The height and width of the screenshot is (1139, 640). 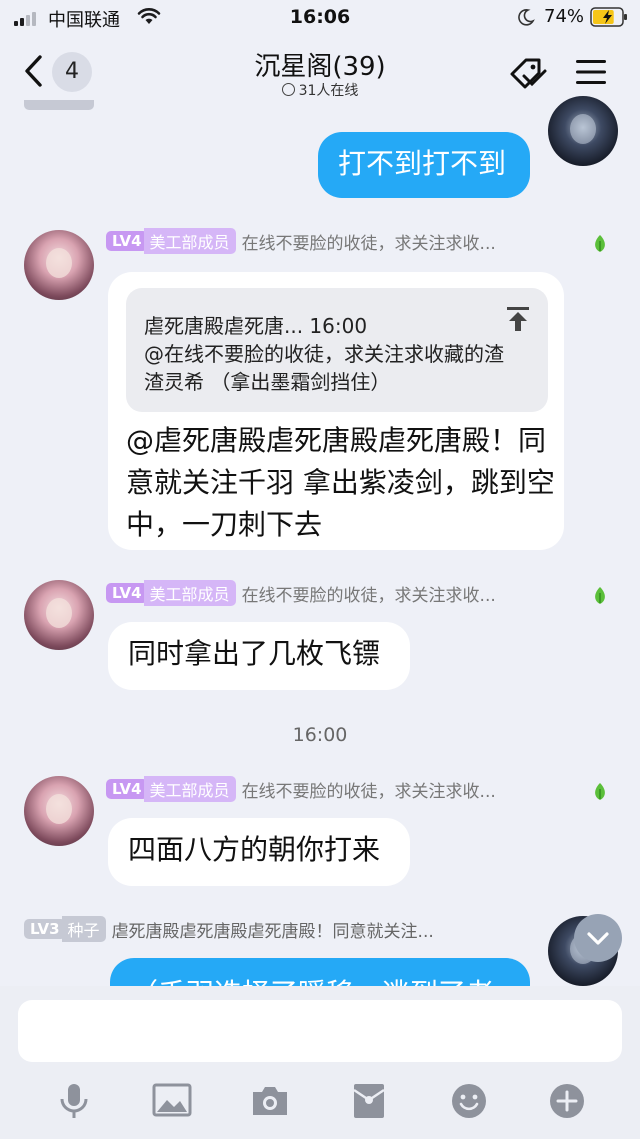 What do you see at coordinates (320, 735) in the screenshot?
I see `time-divider: 16:00` at bounding box center [320, 735].